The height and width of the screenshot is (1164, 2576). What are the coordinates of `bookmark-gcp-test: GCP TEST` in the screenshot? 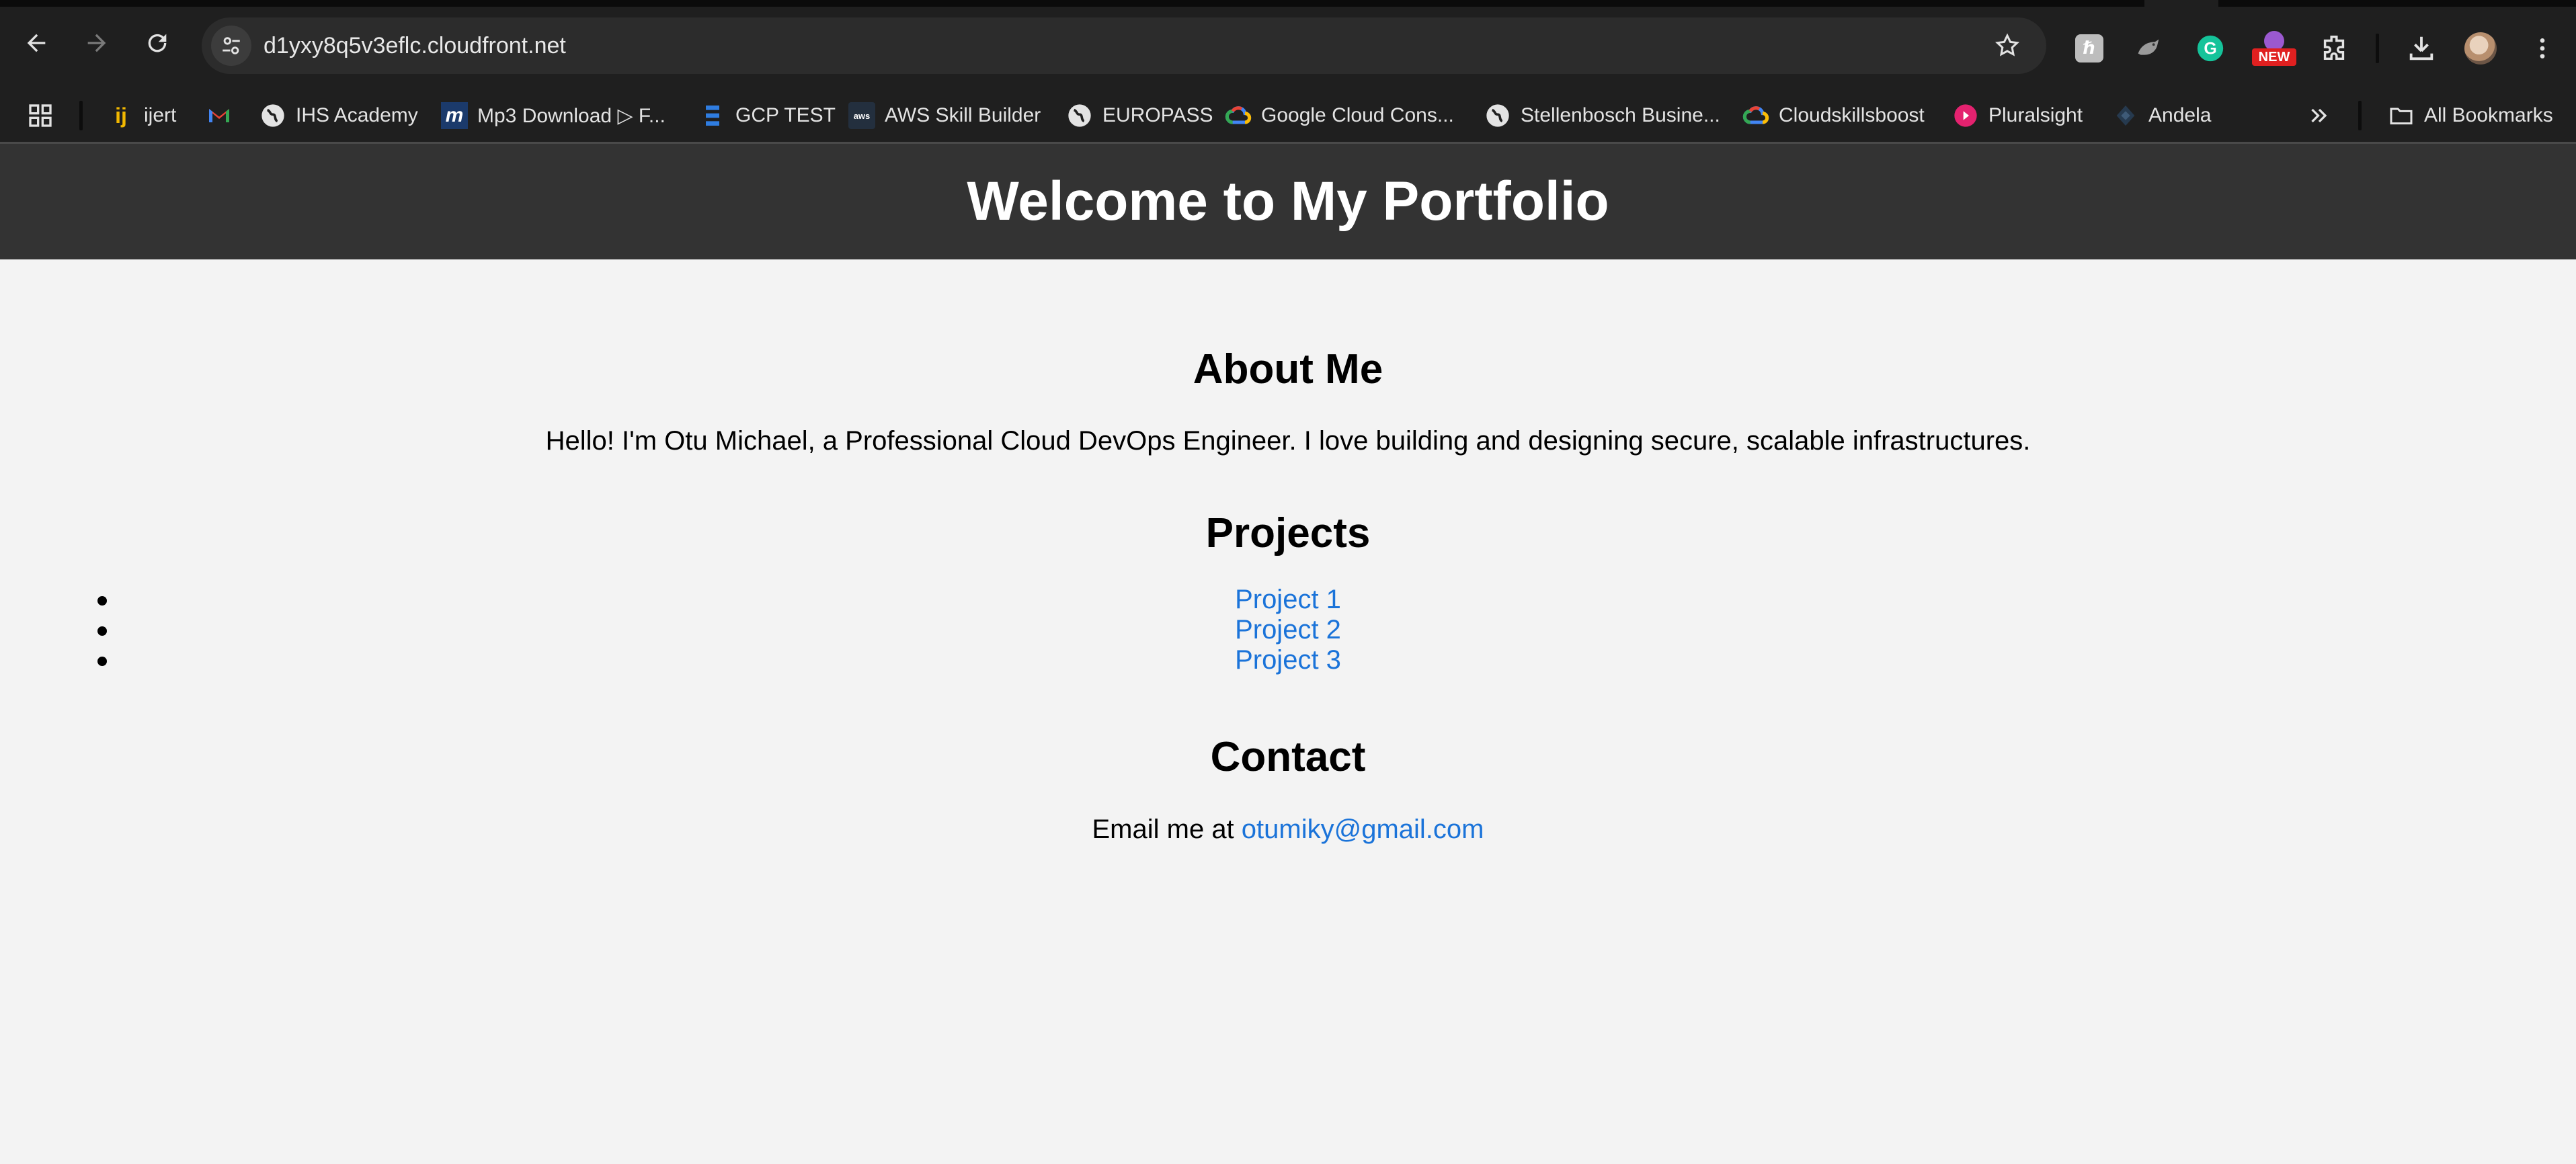 It's located at (767, 115).